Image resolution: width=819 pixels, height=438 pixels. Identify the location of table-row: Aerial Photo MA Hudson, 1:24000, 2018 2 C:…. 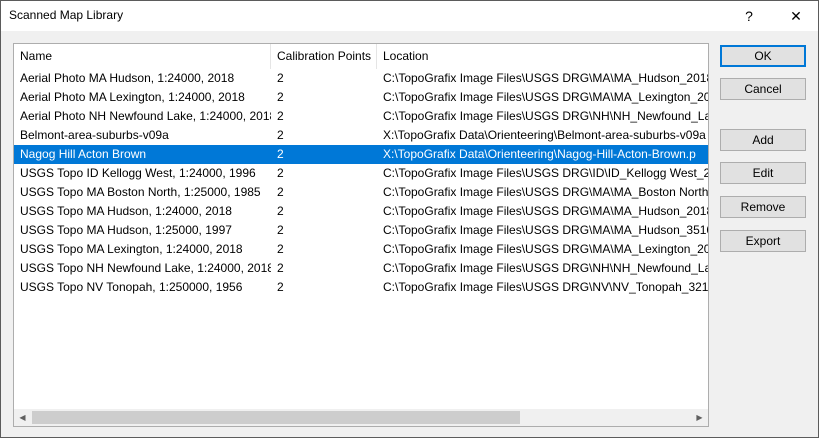
(361, 78).